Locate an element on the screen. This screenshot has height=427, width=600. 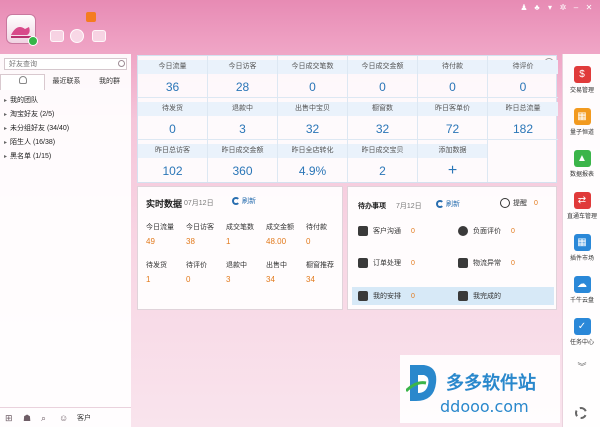
minimize-icon: – is located at coordinates (576, 8).